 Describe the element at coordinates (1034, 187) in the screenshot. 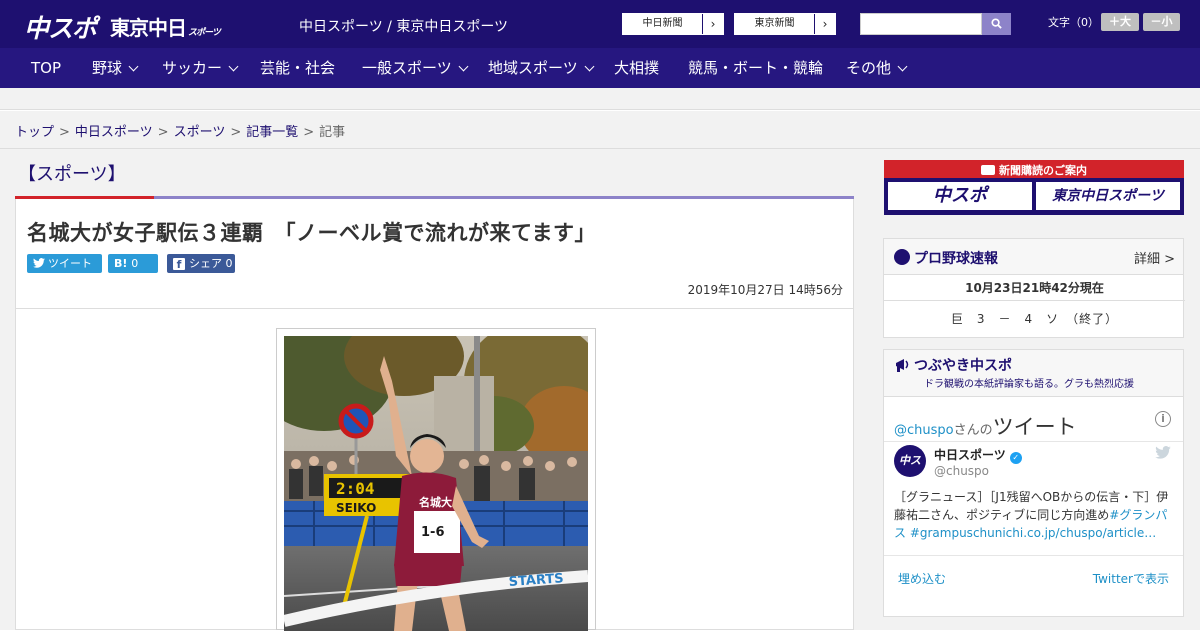

I see `subscription-banner: 新聞購読のご案内 中スポ 東京中日スポーツ` at that location.